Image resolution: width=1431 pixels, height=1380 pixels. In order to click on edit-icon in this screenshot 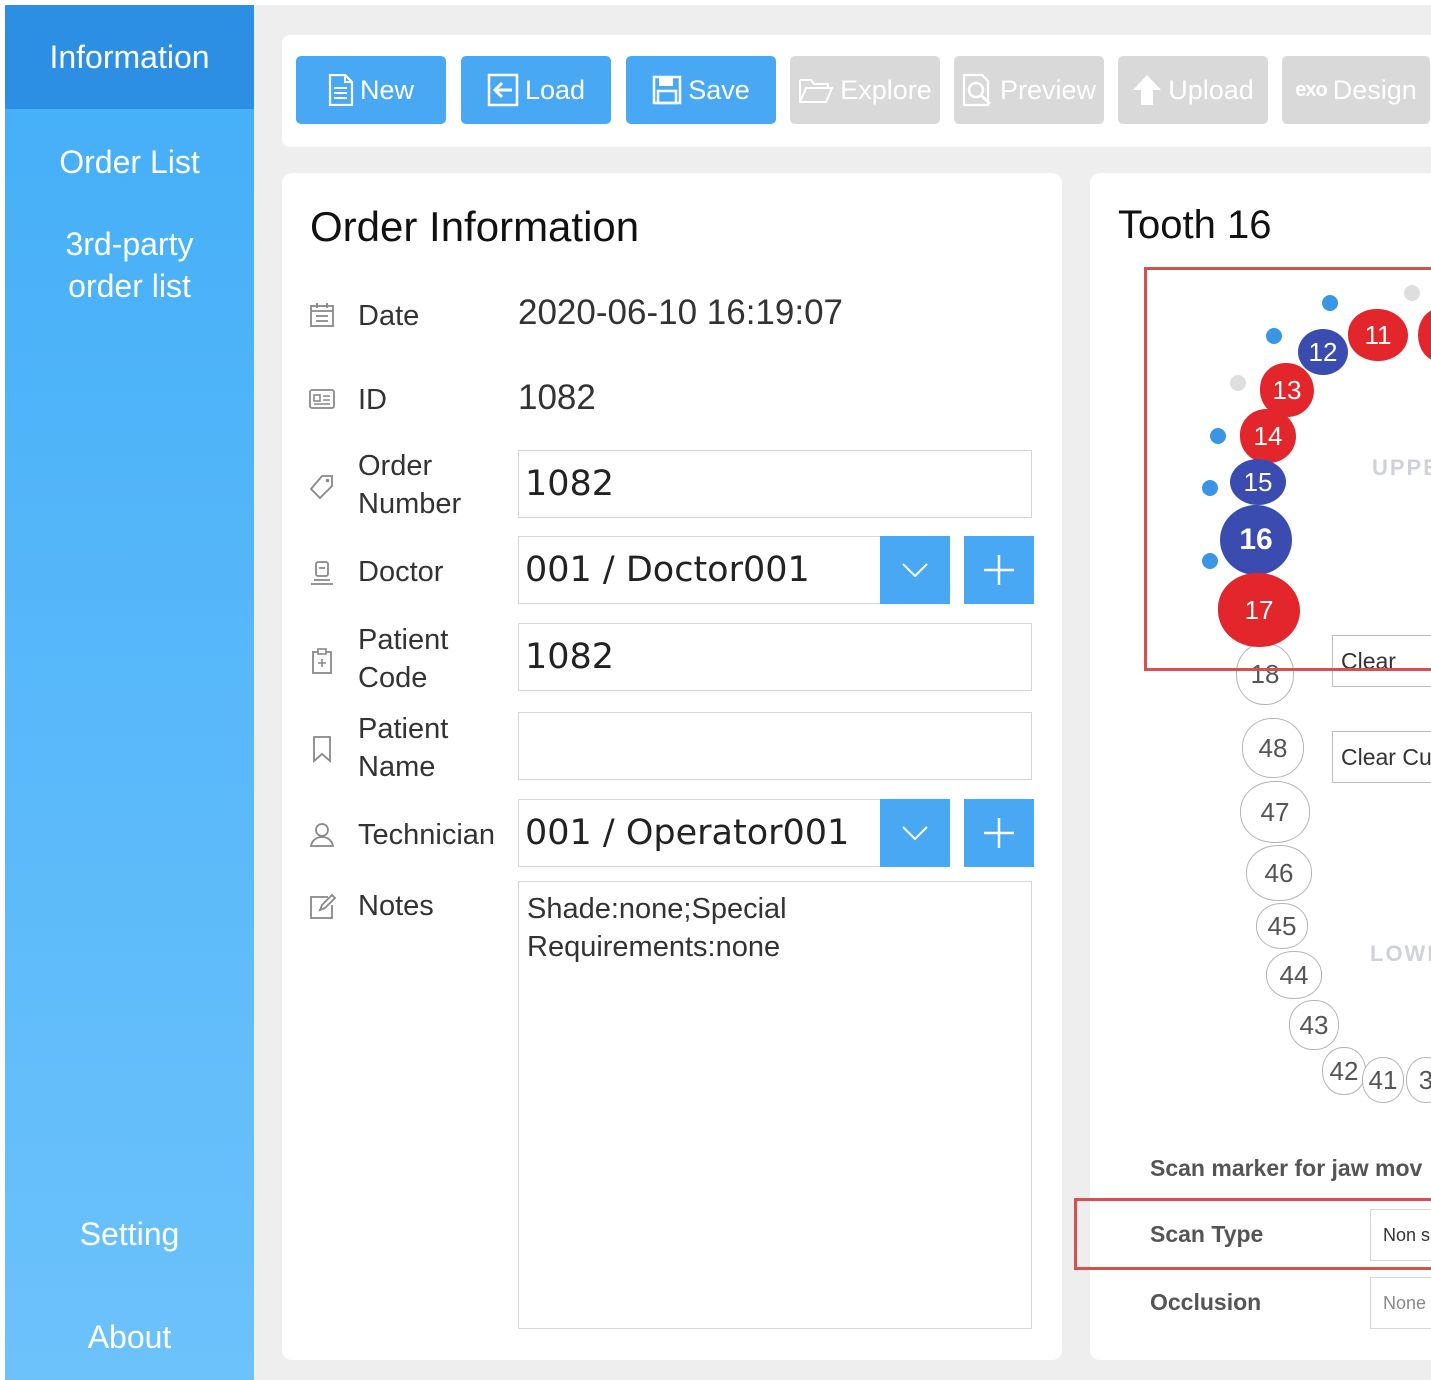, I will do `click(323, 906)`.